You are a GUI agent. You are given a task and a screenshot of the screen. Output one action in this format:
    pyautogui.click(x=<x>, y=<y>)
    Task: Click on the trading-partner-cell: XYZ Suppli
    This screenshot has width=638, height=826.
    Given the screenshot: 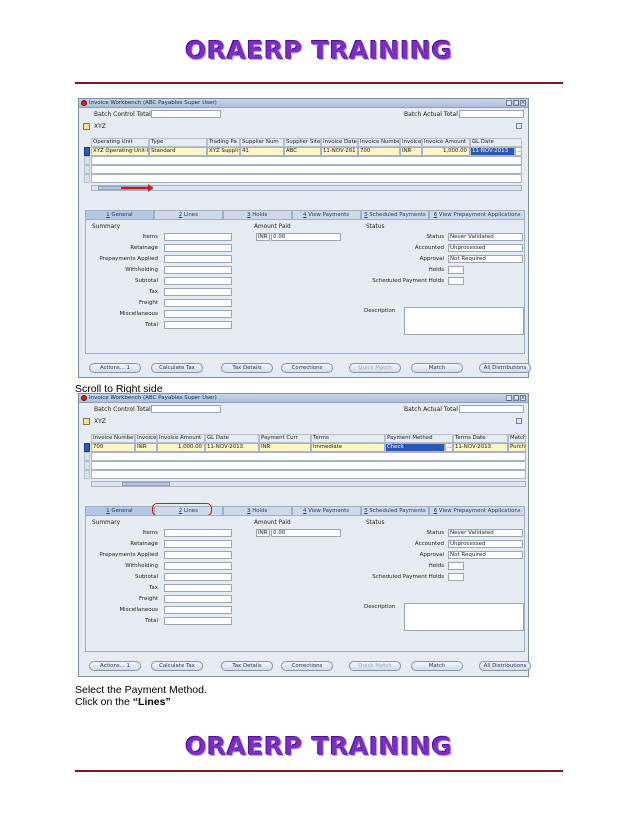 What is the action you would take?
    pyautogui.click(x=223, y=151)
    